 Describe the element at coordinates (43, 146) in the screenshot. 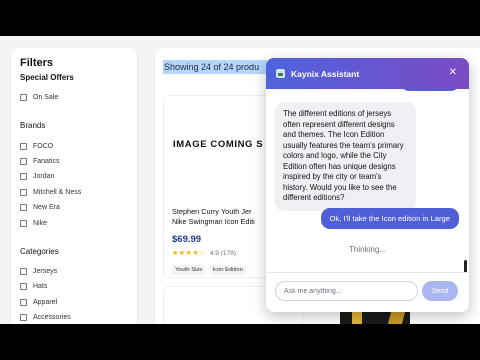

I see `filter-option-label: FOCO` at that location.